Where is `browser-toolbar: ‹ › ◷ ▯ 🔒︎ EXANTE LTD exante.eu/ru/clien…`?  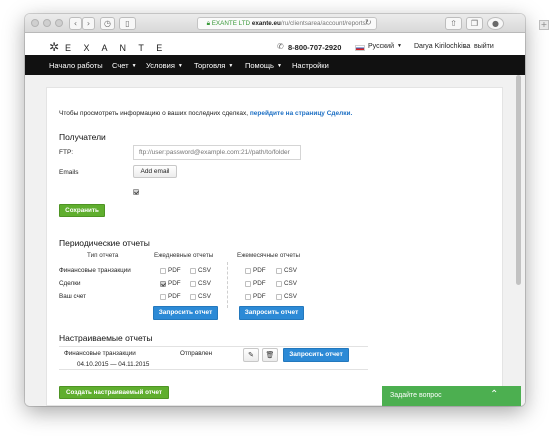 browser-toolbar: ‹ › ◷ ▯ 🔒︎ EXANTE LTD exante.eu/ru/clien… is located at coordinates (275, 23).